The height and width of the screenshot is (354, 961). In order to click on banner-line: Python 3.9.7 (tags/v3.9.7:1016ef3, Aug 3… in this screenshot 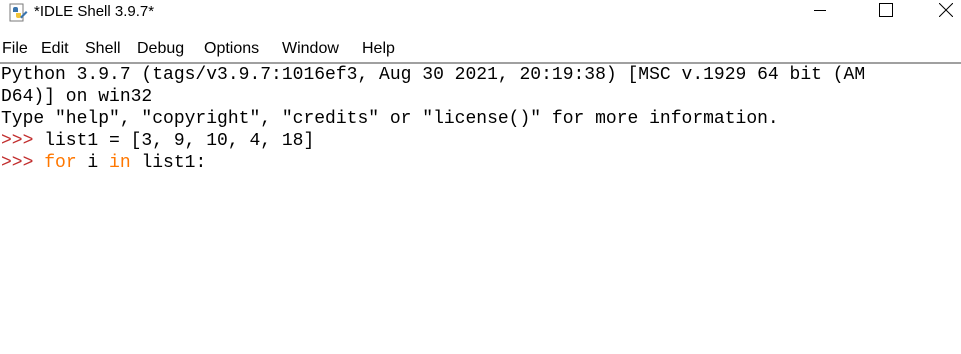, I will do `click(433, 75)`.